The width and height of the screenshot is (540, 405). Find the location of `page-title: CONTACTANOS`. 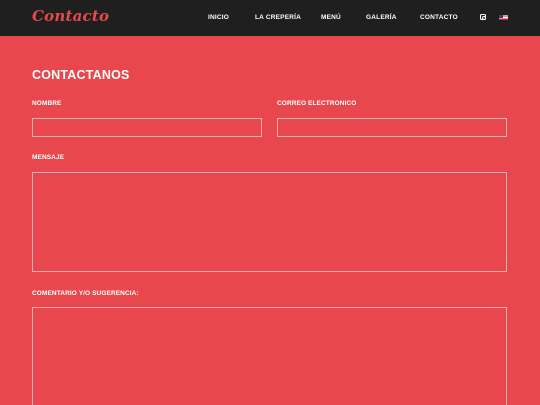

page-title: CONTACTANOS is located at coordinates (81, 75).